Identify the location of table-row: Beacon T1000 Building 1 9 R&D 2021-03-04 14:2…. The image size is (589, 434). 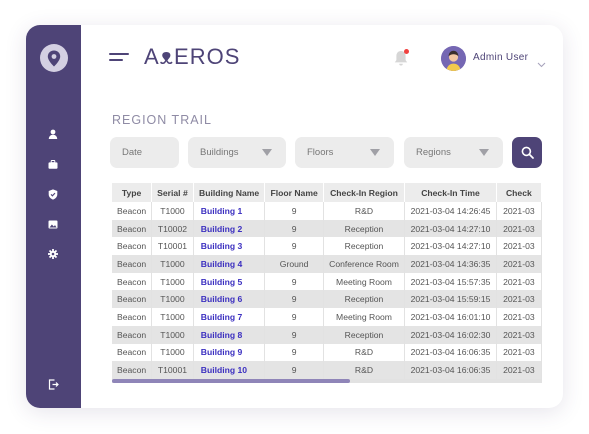
(327, 211).